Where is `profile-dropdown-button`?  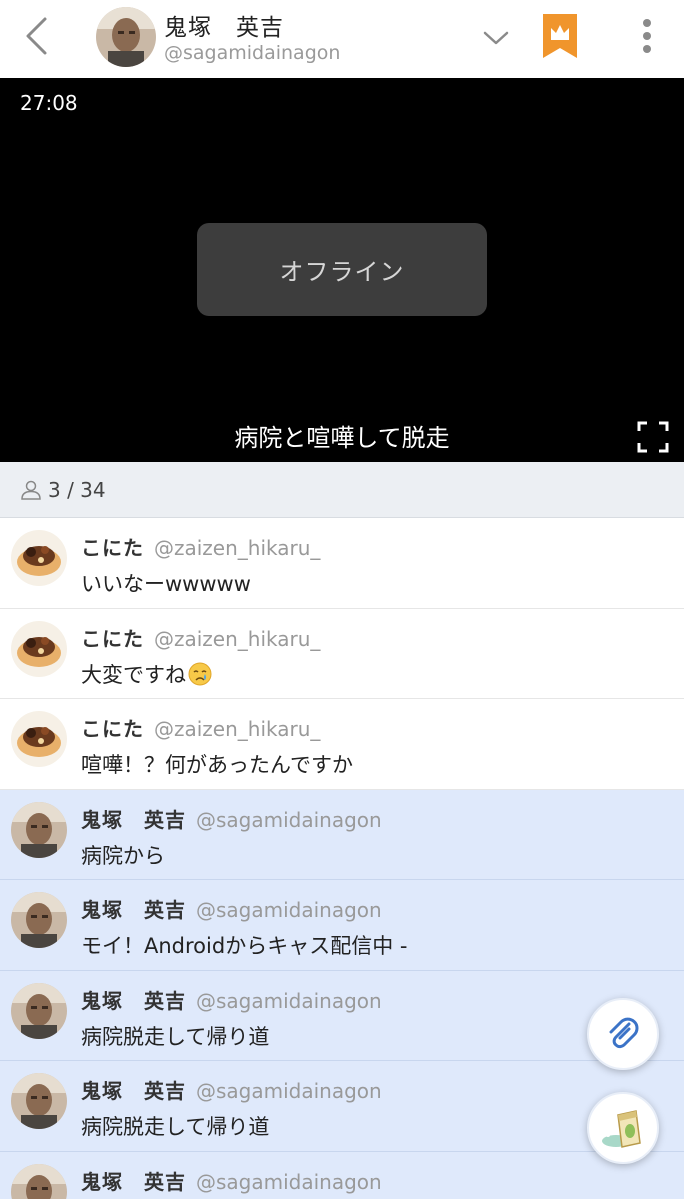
profile-dropdown-button is located at coordinates (496, 38).